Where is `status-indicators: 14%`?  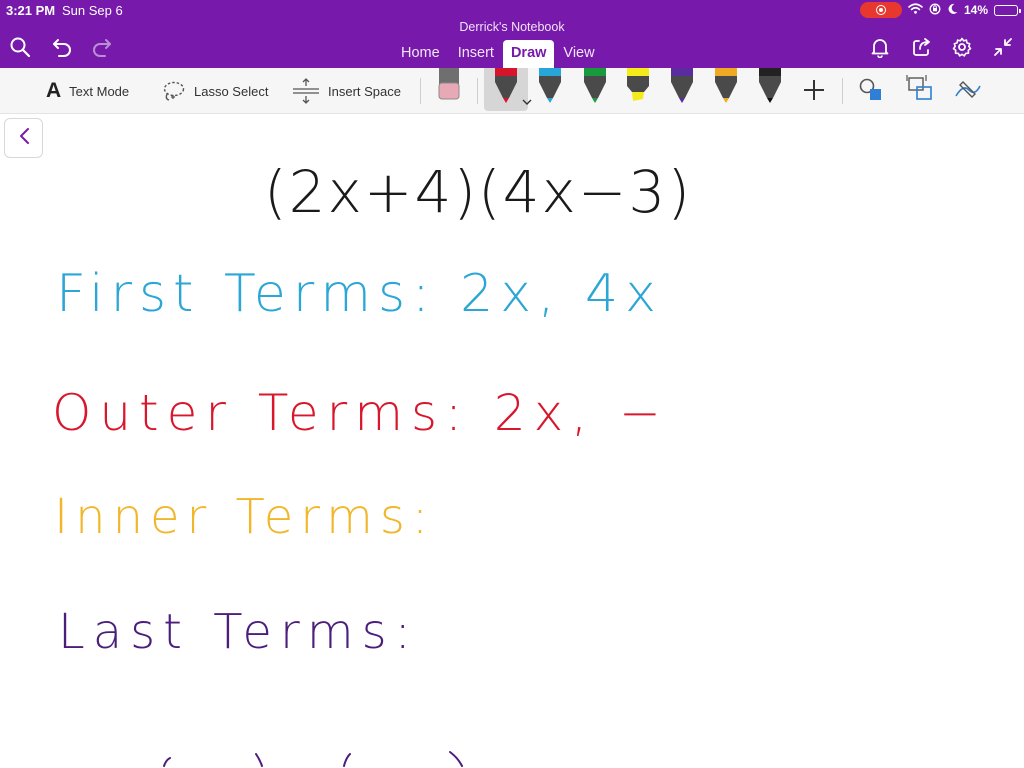 status-indicators: 14% is located at coordinates (940, 10).